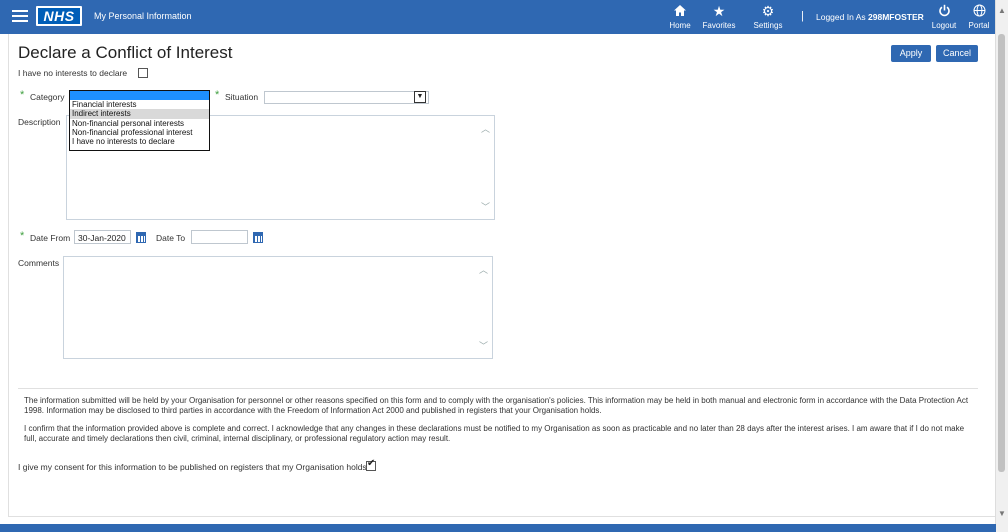 Image resolution: width=1008 pixels, height=532 pixels. I want to click on checkmark-icon: ✔, so click(371, 463).